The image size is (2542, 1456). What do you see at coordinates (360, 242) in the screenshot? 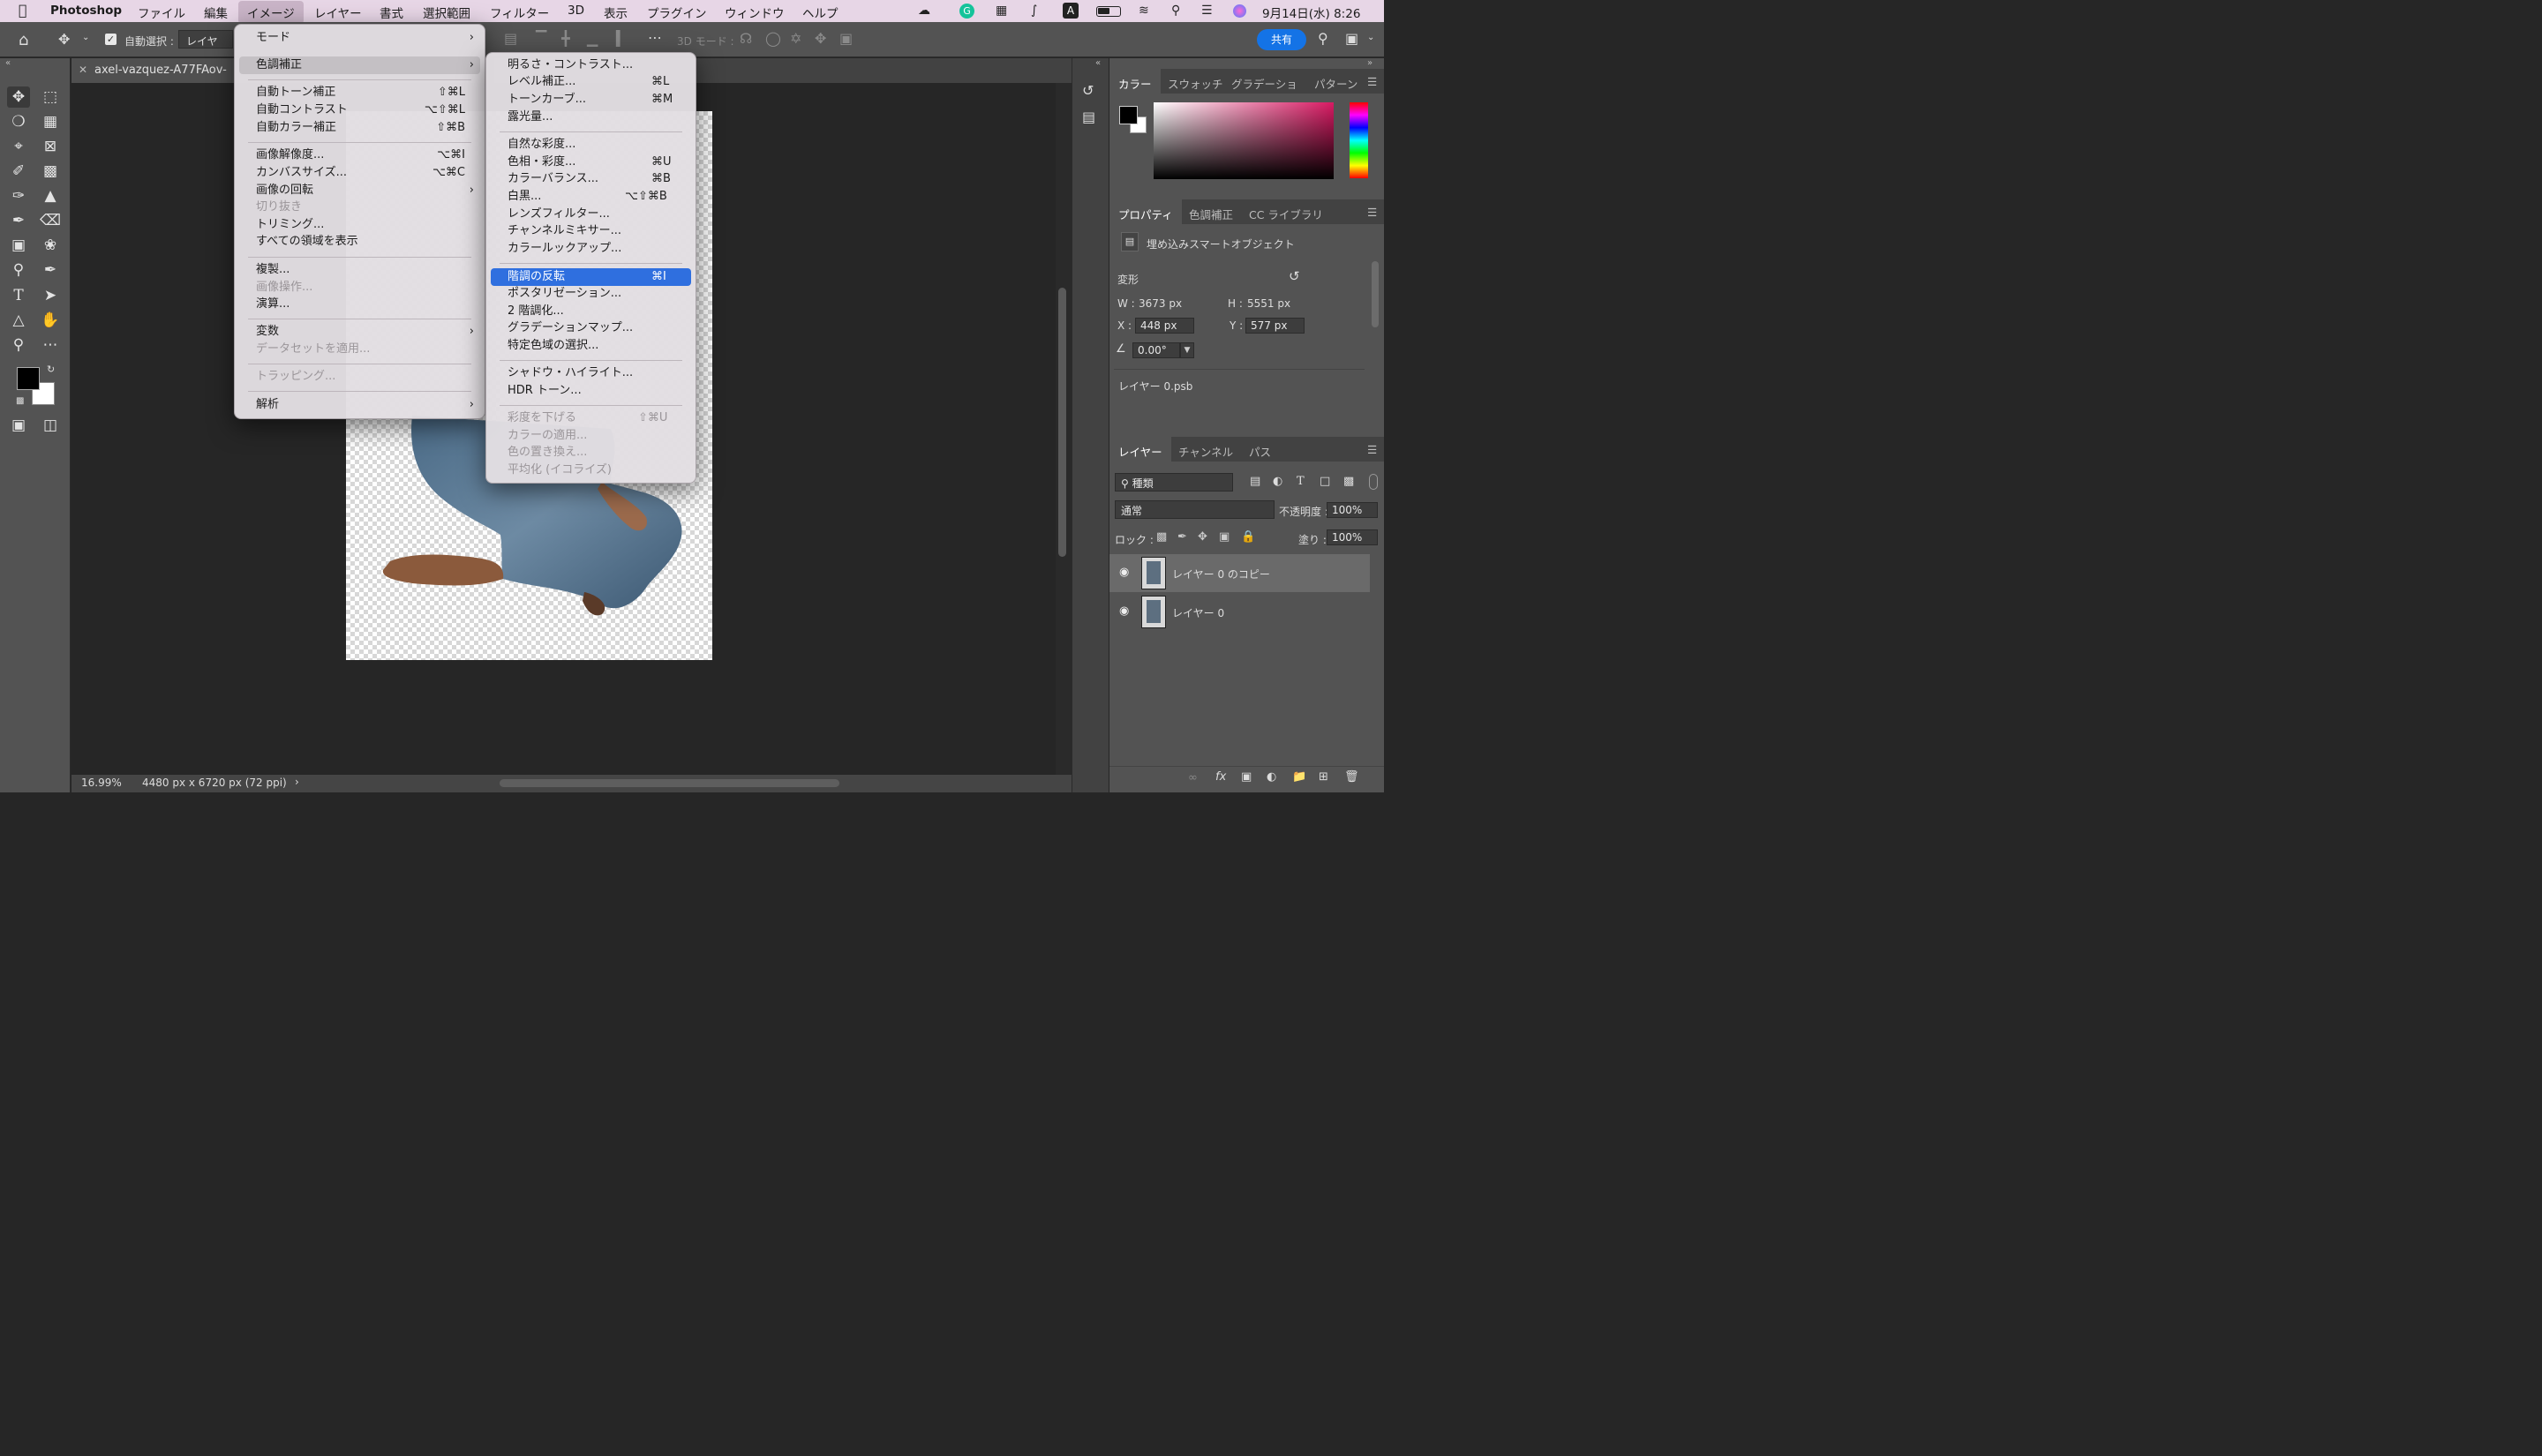
I see `menu-item-reveal-all: すべての領域を表示` at bounding box center [360, 242].